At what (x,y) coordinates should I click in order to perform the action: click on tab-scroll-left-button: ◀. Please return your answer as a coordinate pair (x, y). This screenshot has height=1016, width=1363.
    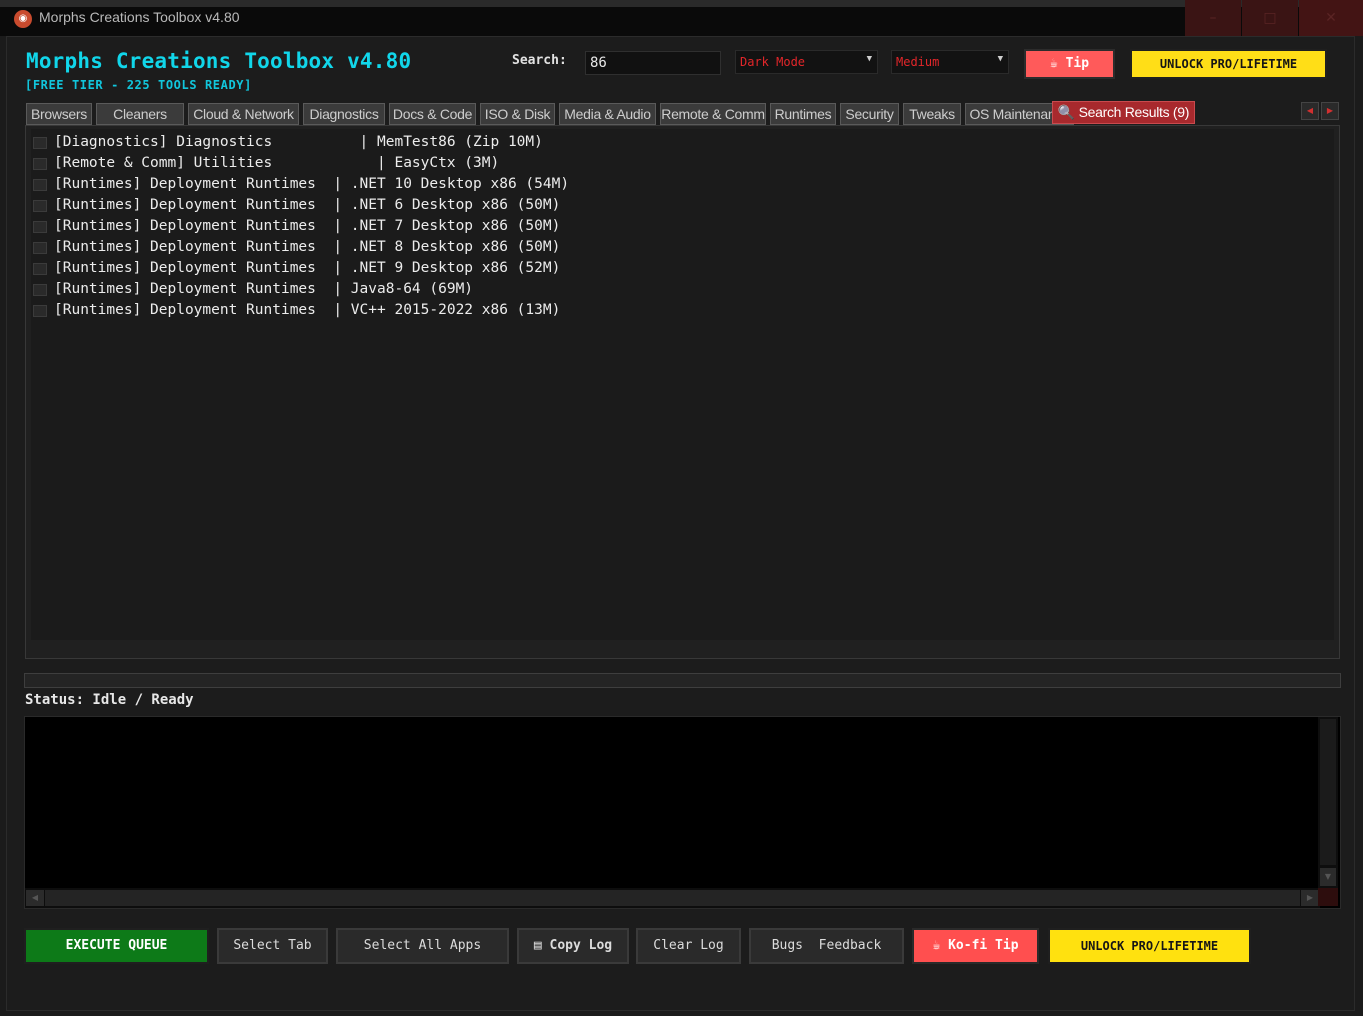
    Looking at the image, I should click on (1310, 111).